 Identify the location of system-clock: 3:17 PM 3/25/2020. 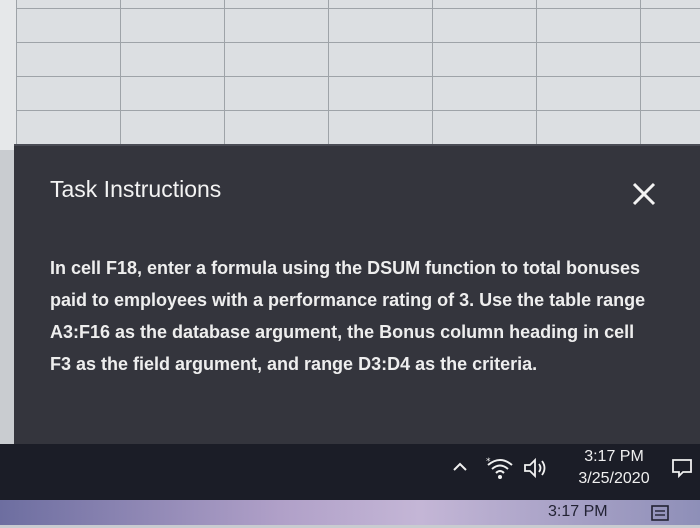
(614, 468).